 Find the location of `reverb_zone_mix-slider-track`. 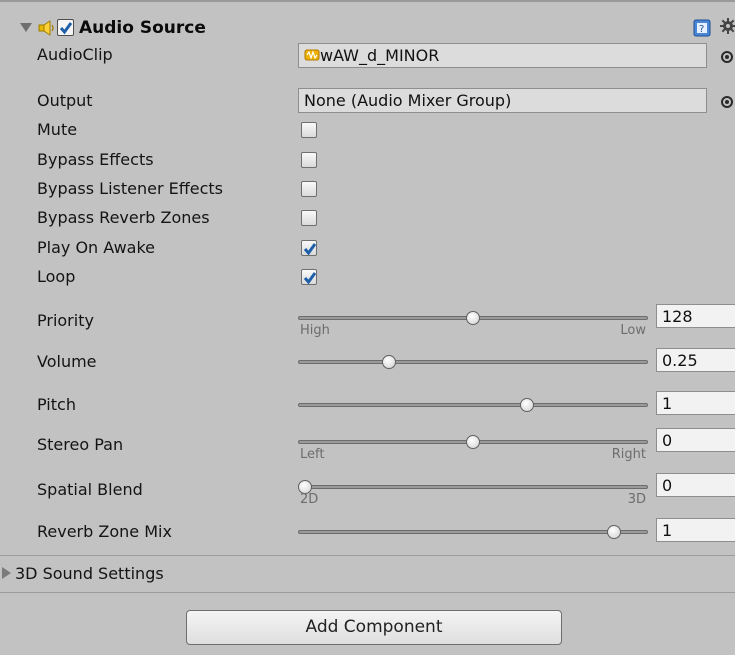

reverb_zone_mix-slider-track is located at coordinates (473, 532).